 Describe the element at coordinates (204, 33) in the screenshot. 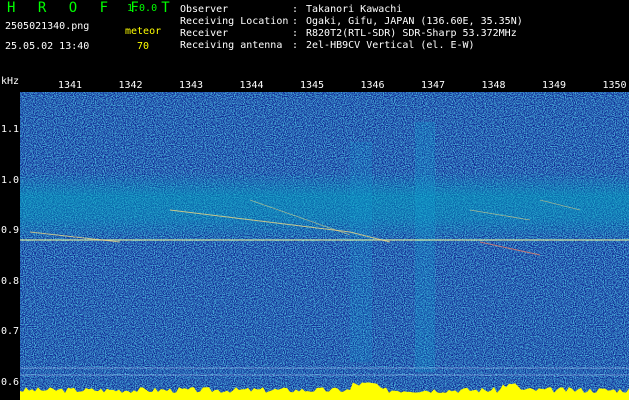

I see `info-label-receiver: Receiver` at that location.